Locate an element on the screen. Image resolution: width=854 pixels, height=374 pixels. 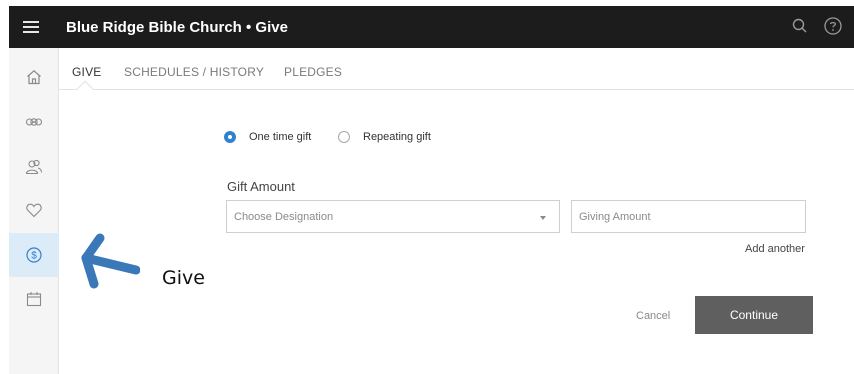
one-time-gift-radio: One time gift is located at coordinates (267, 137).